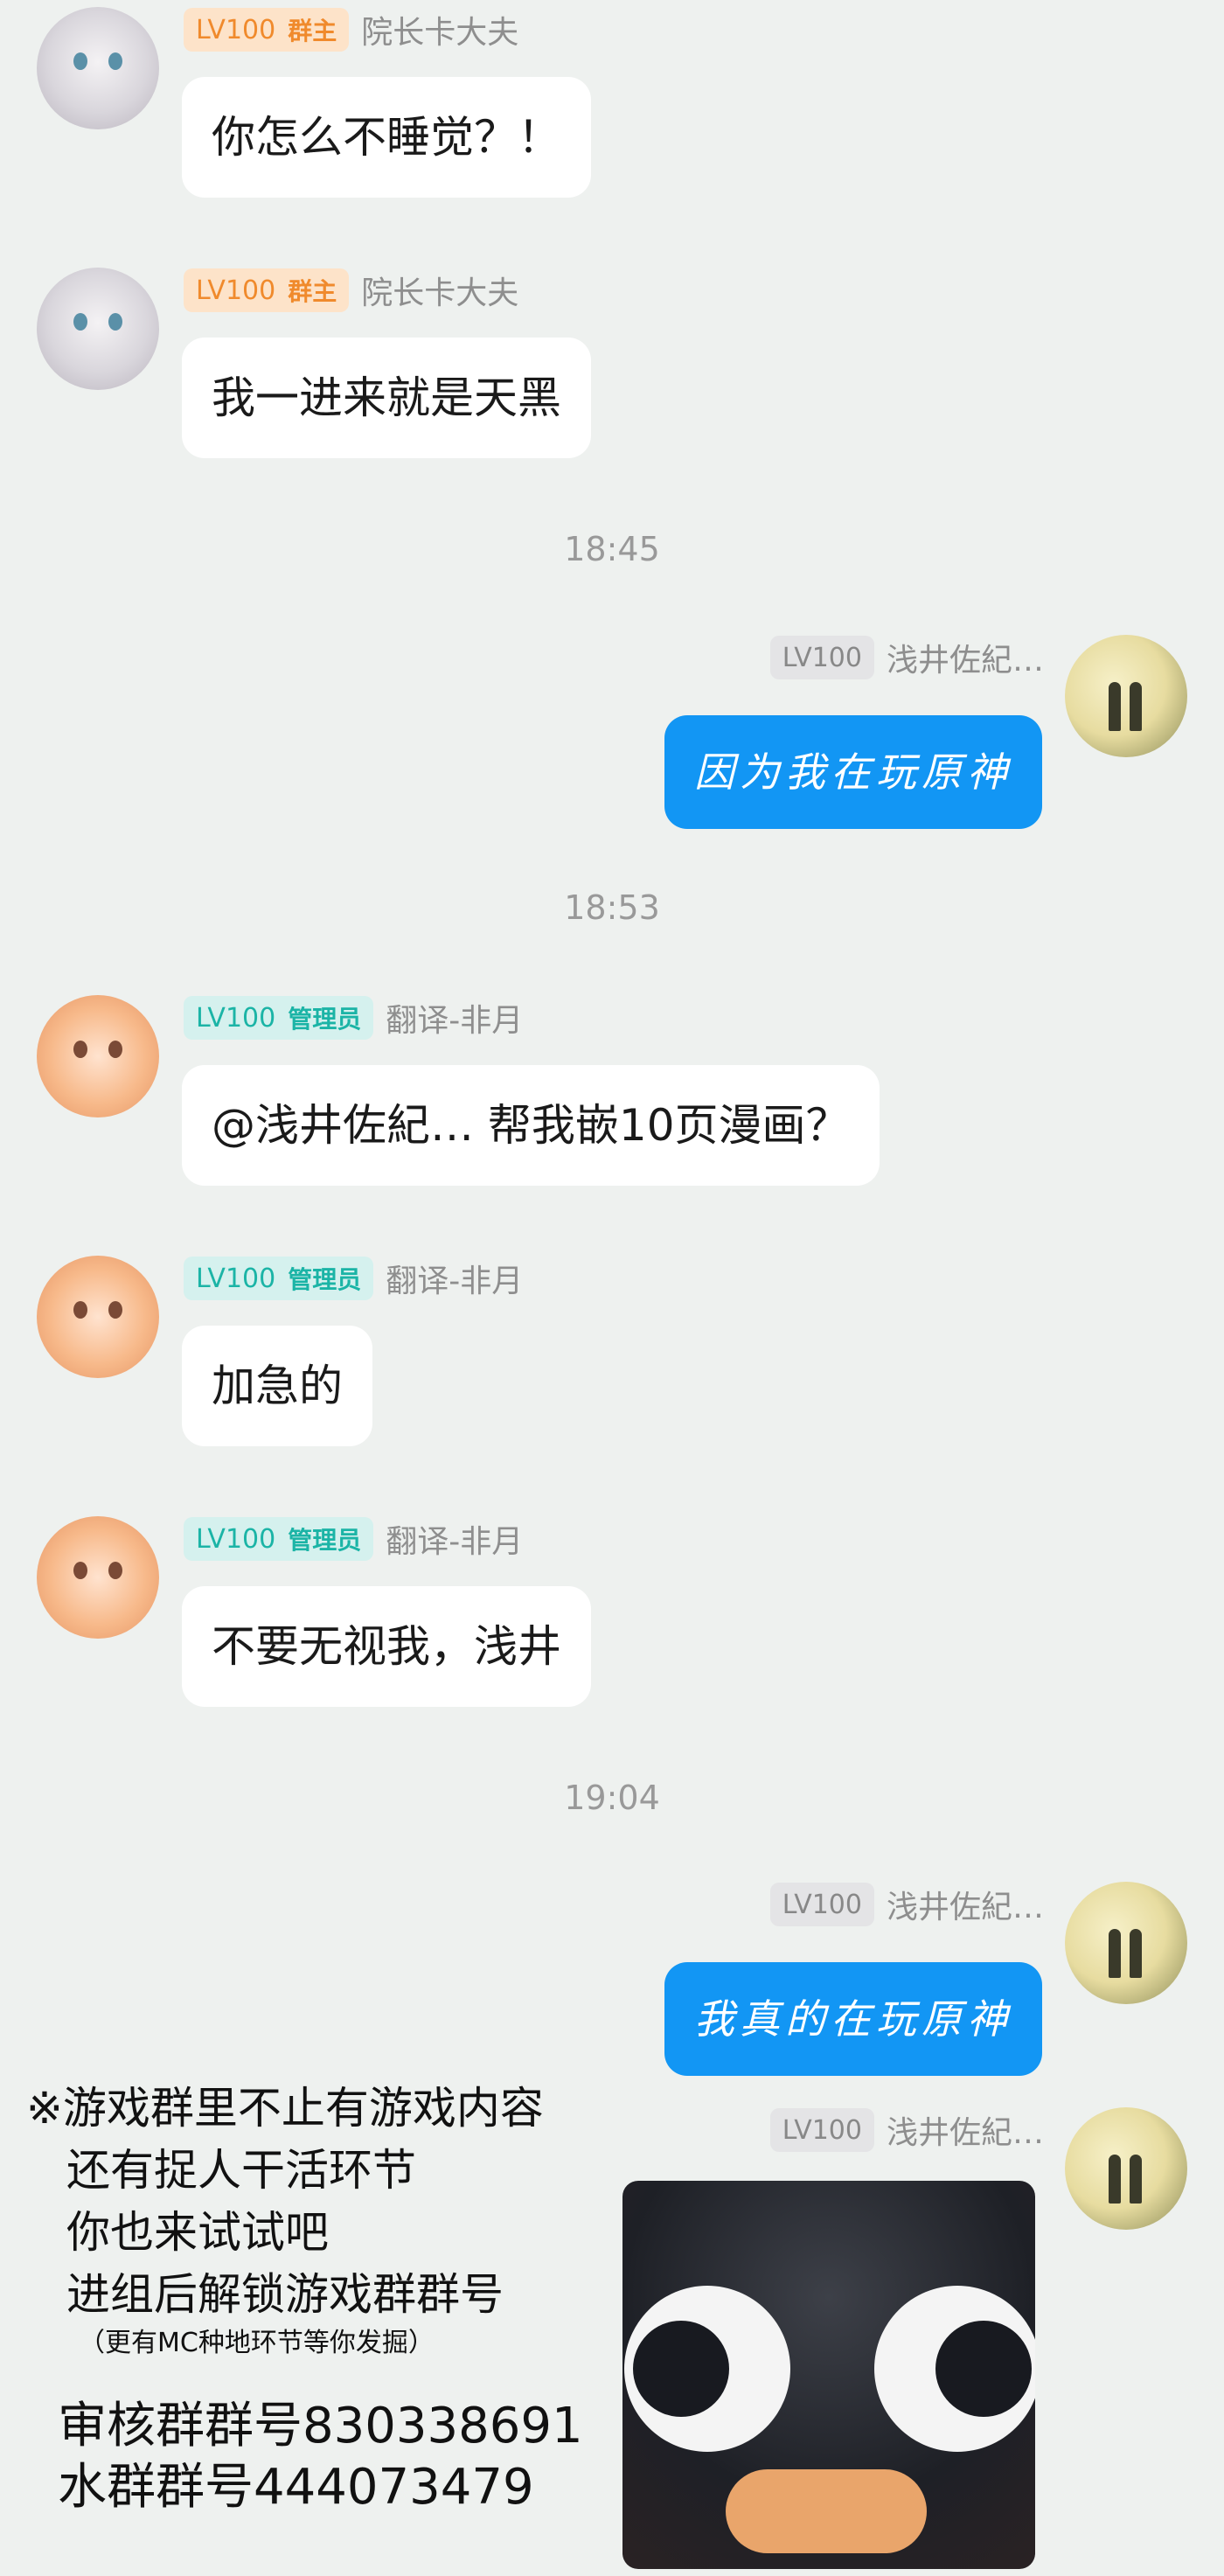  Describe the element at coordinates (612, 1614) in the screenshot. I see `message-row: LV100 管理员 翻译-非月 不要无视我，浅井` at that location.